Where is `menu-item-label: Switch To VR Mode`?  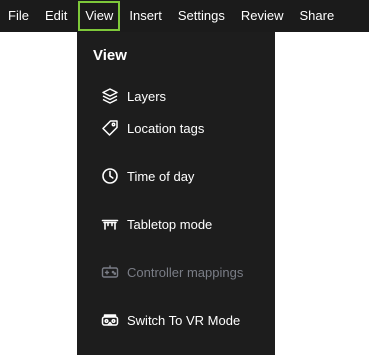
menu-item-label: Switch To VR Mode is located at coordinates (184, 320).